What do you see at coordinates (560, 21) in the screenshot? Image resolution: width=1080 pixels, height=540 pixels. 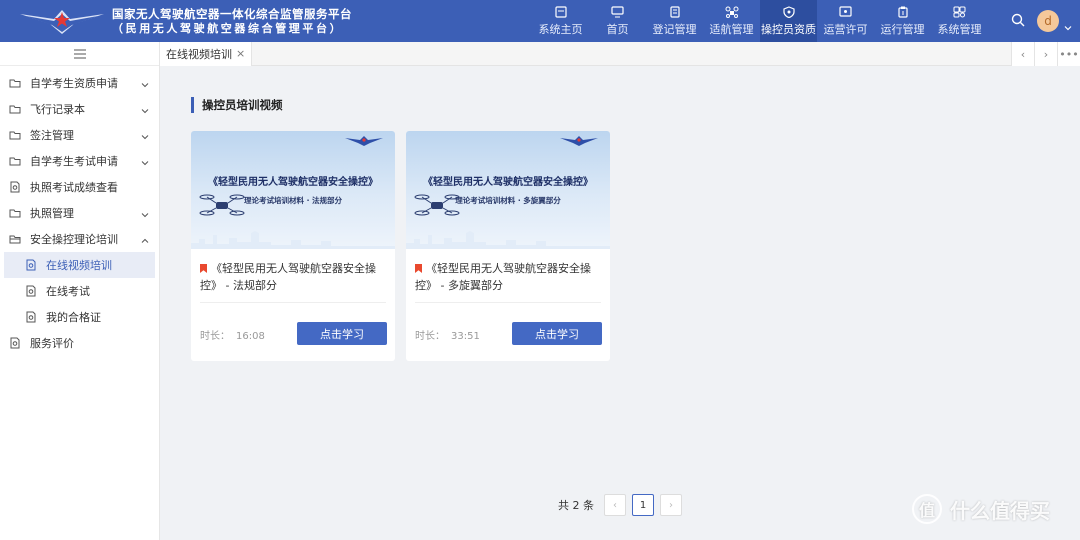 I see `nav-system-home: 系统主页` at bounding box center [560, 21].